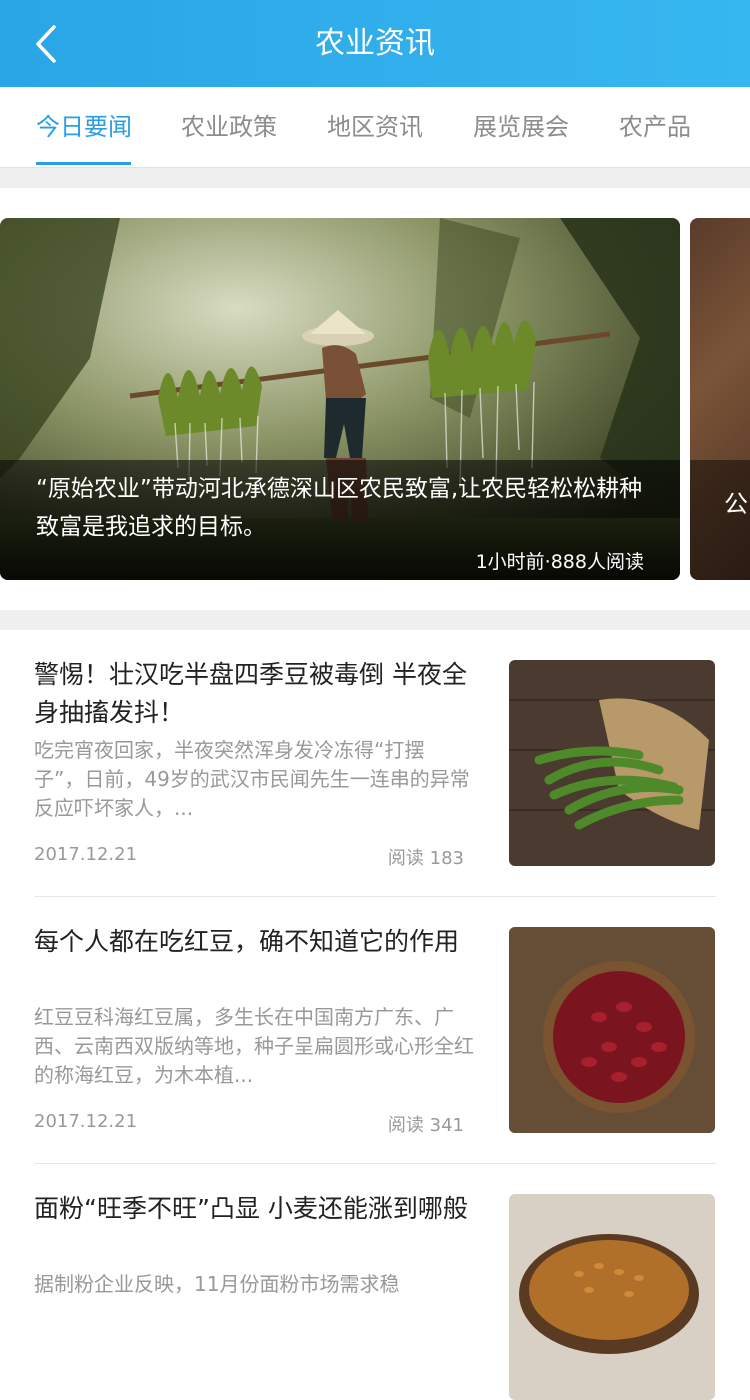  Describe the element at coordinates (521, 127) in the screenshot. I see `tab-exhibitions: 展览展会` at that location.